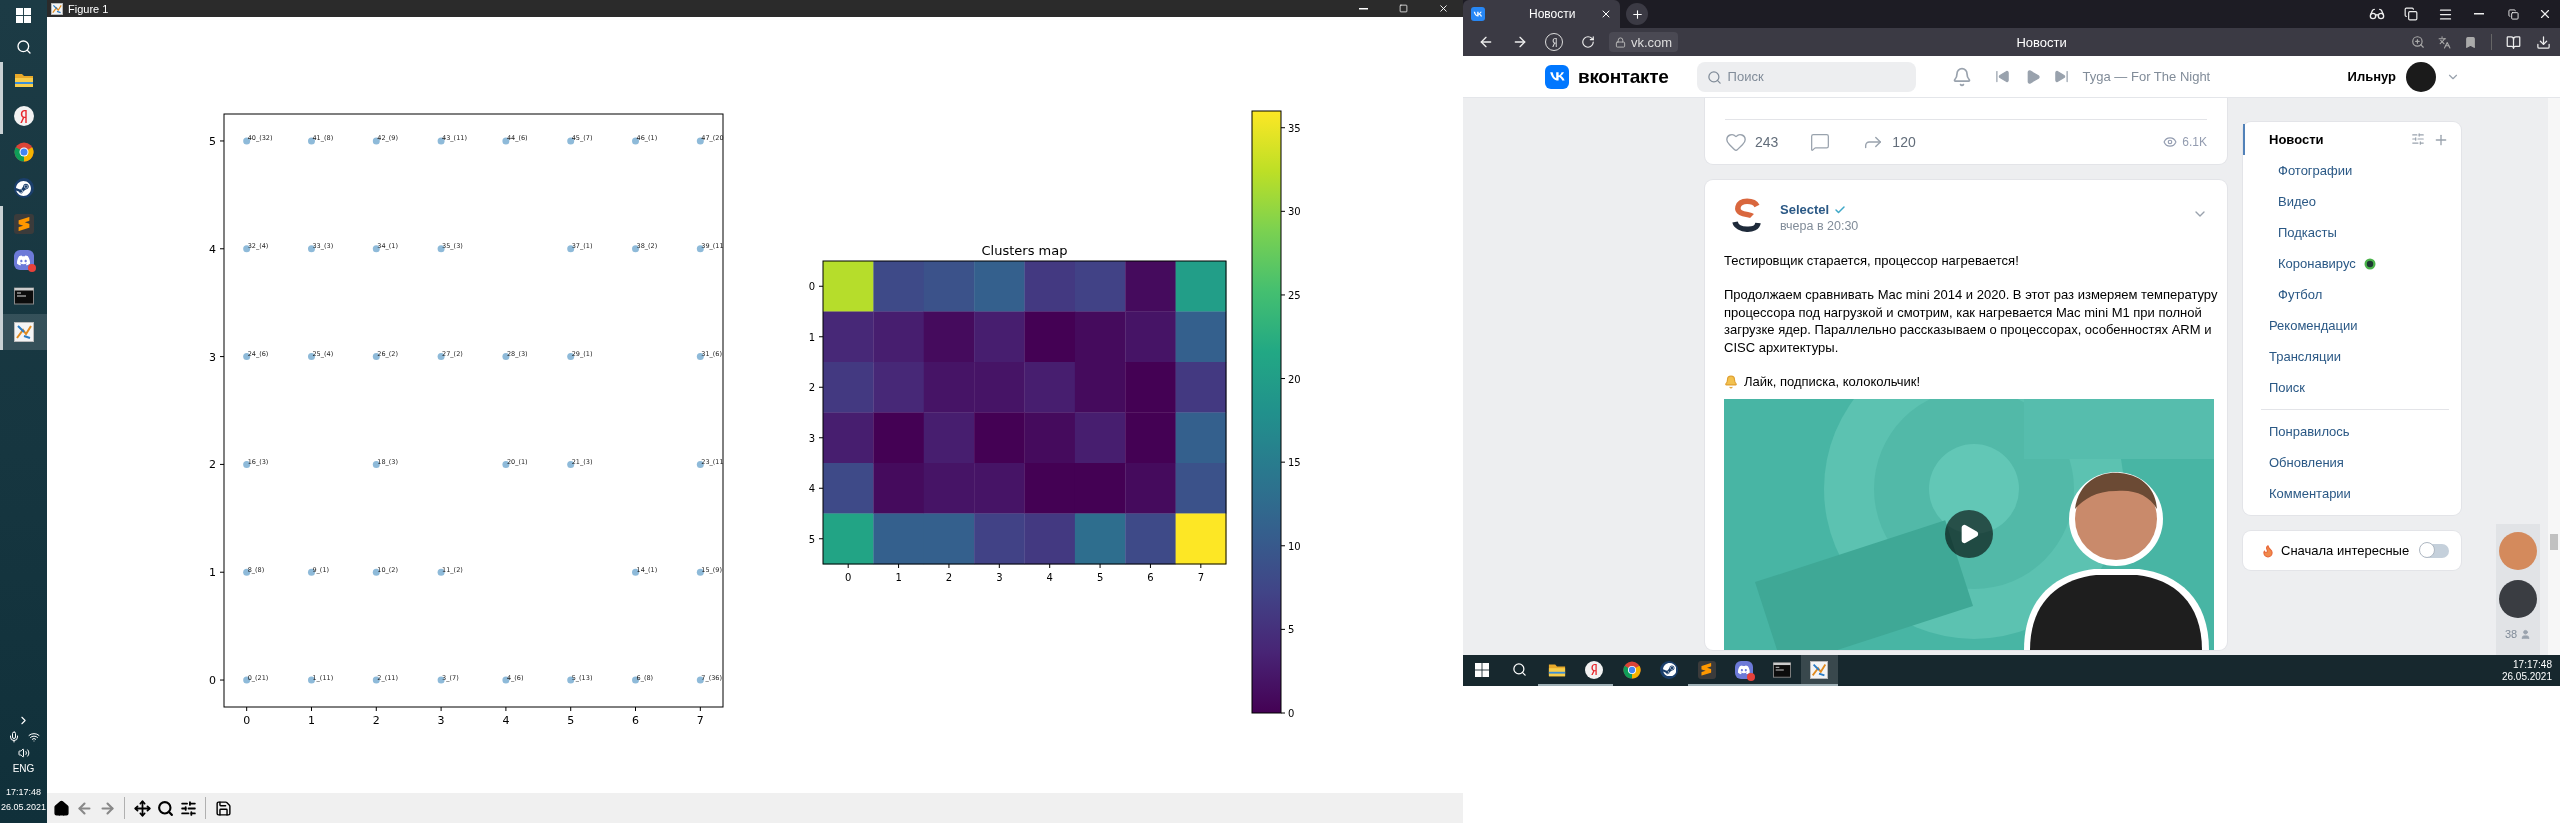 This screenshot has width=2560, height=823. I want to click on site-logo: вконтакте, so click(1623, 76).